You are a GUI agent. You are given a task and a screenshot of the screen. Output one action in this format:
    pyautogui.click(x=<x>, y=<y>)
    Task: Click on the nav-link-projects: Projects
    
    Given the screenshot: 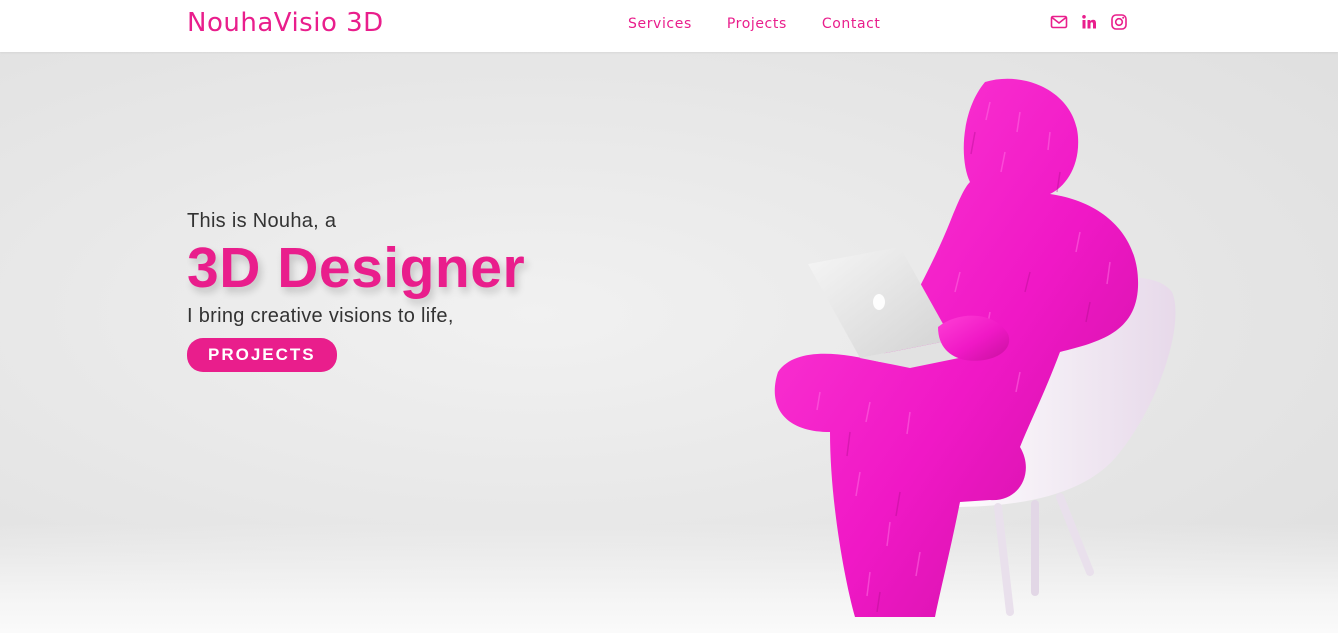 What is the action you would take?
    pyautogui.click(x=757, y=24)
    